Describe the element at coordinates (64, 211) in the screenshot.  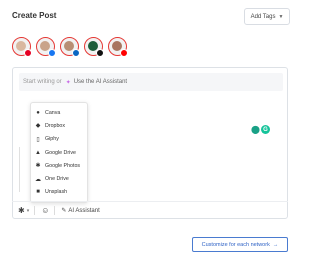
I see `magic-wand-icon: ✎` at that location.